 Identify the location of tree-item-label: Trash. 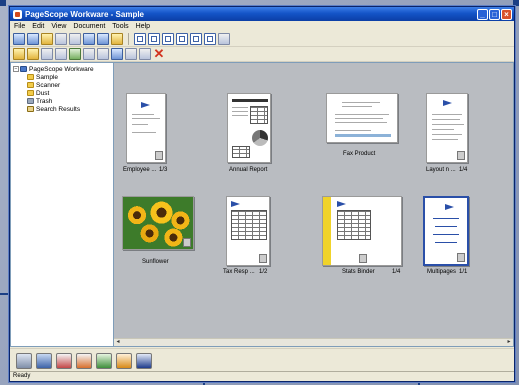
(44, 101).